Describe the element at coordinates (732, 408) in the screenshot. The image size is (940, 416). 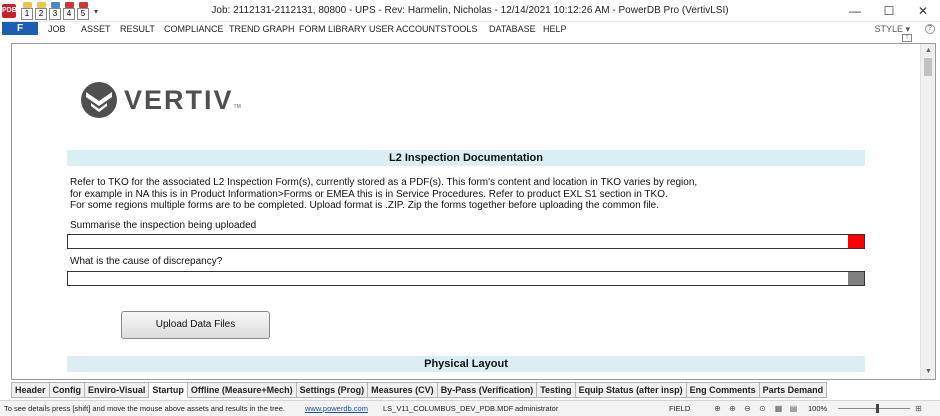
I see `zoom-in-icon: ⊕` at that location.